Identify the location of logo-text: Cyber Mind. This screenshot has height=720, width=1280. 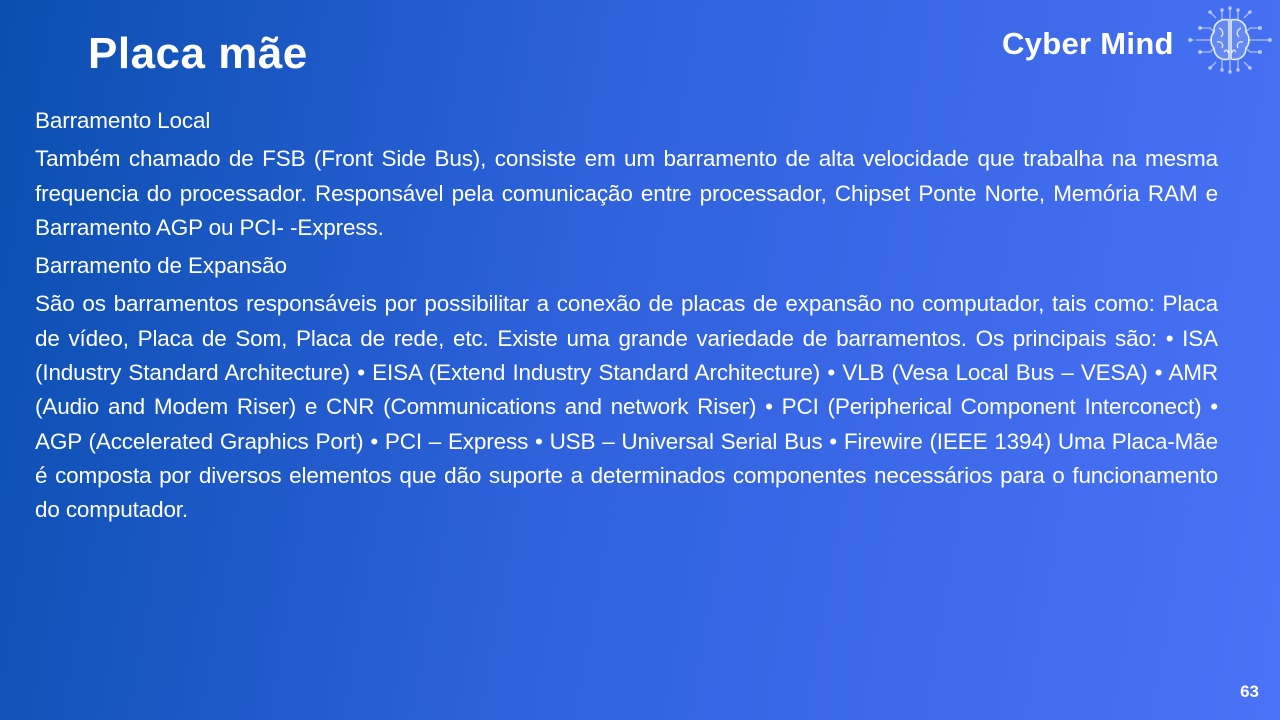
(1088, 43).